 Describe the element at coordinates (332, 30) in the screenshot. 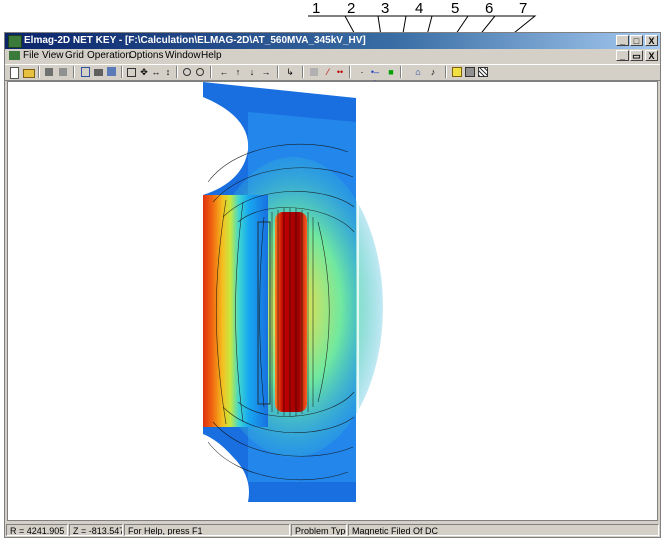

I see `callout-annotations: 1 2 3 4 5 6 7` at that location.